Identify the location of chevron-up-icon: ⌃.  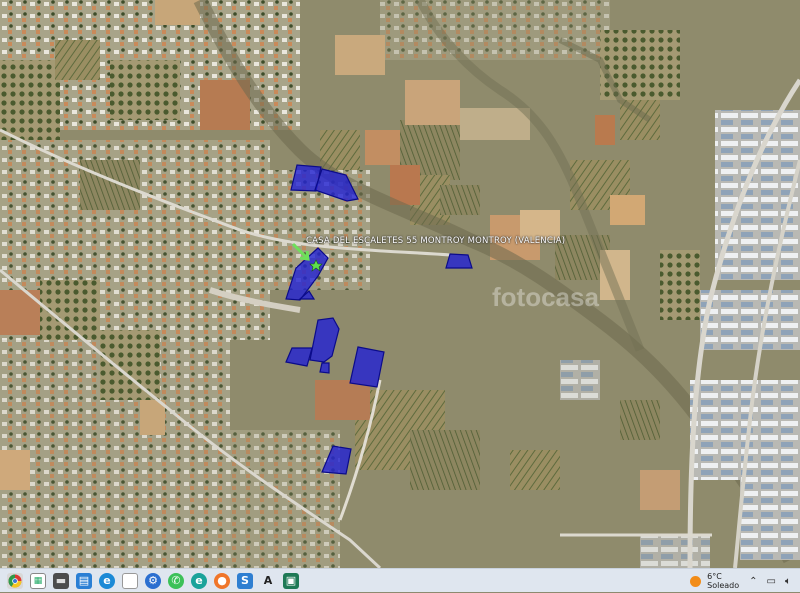
(753, 581).